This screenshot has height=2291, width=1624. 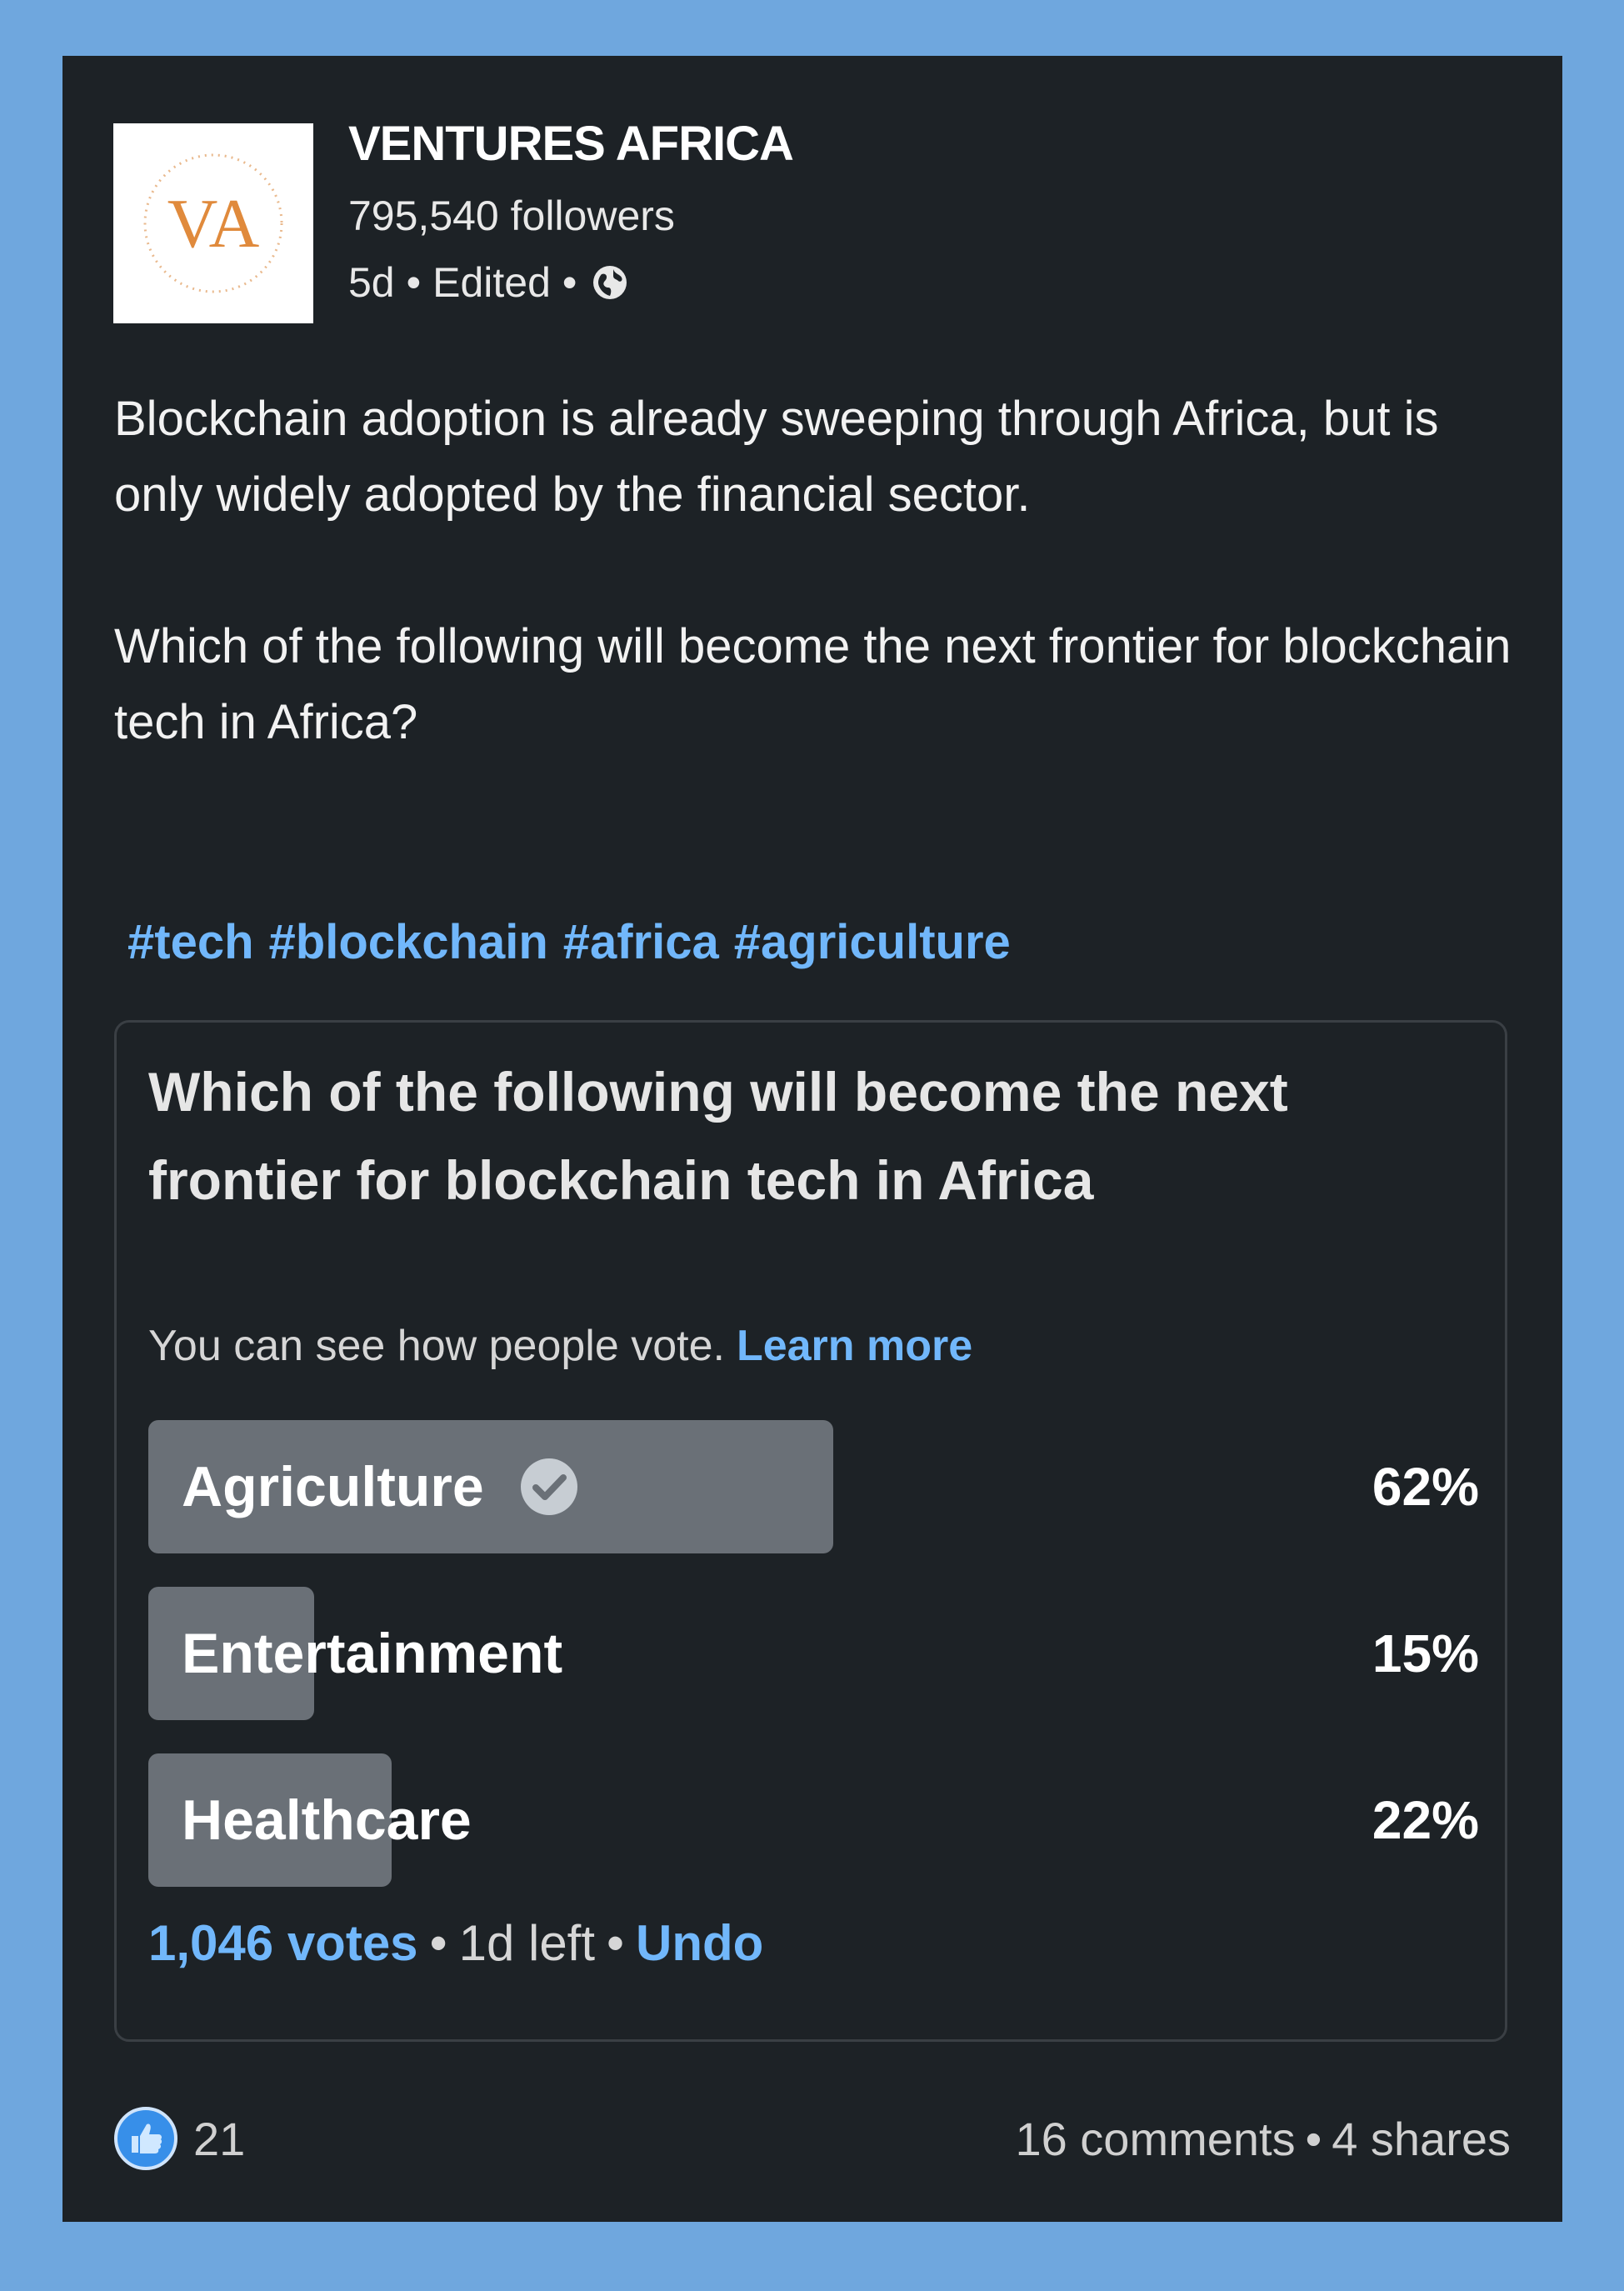 I want to click on engagement-summary: 16 comments • 4 shares, so click(x=1263, y=2139).